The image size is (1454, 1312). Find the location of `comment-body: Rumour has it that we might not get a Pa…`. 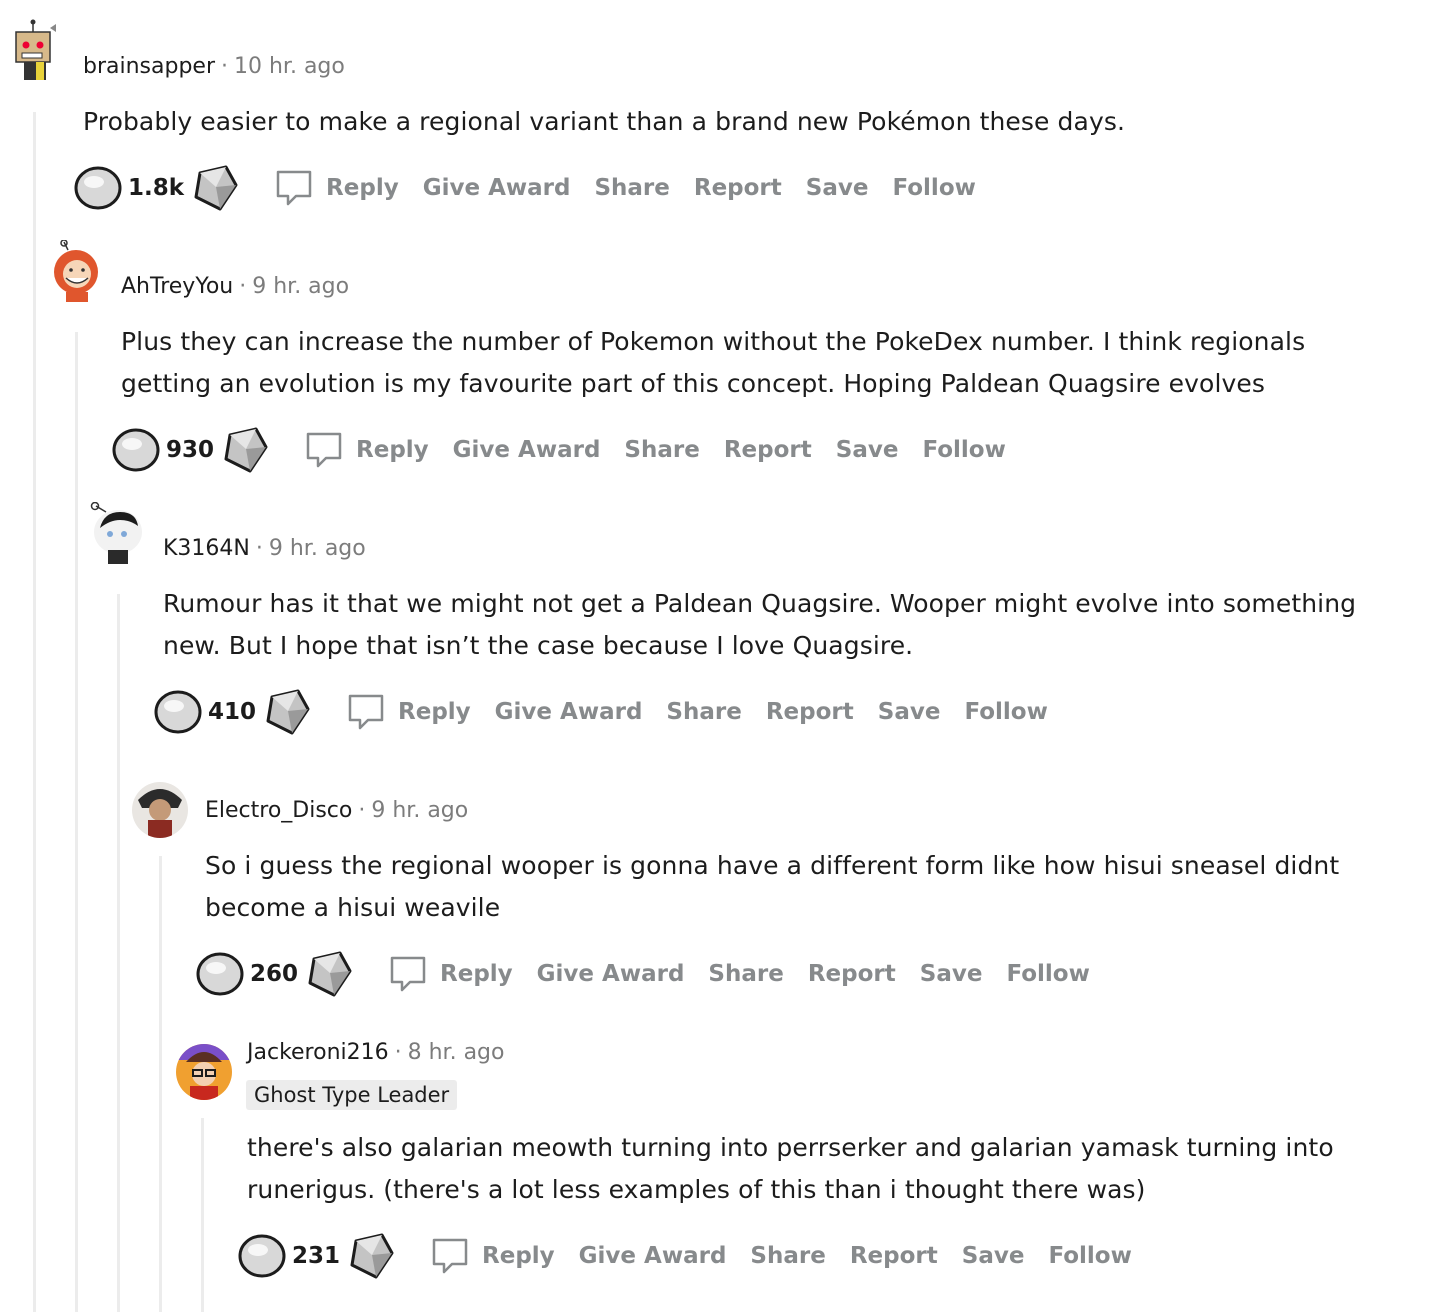

comment-body: Rumour has it that we might not get a Pa… is located at coordinates (760, 624).